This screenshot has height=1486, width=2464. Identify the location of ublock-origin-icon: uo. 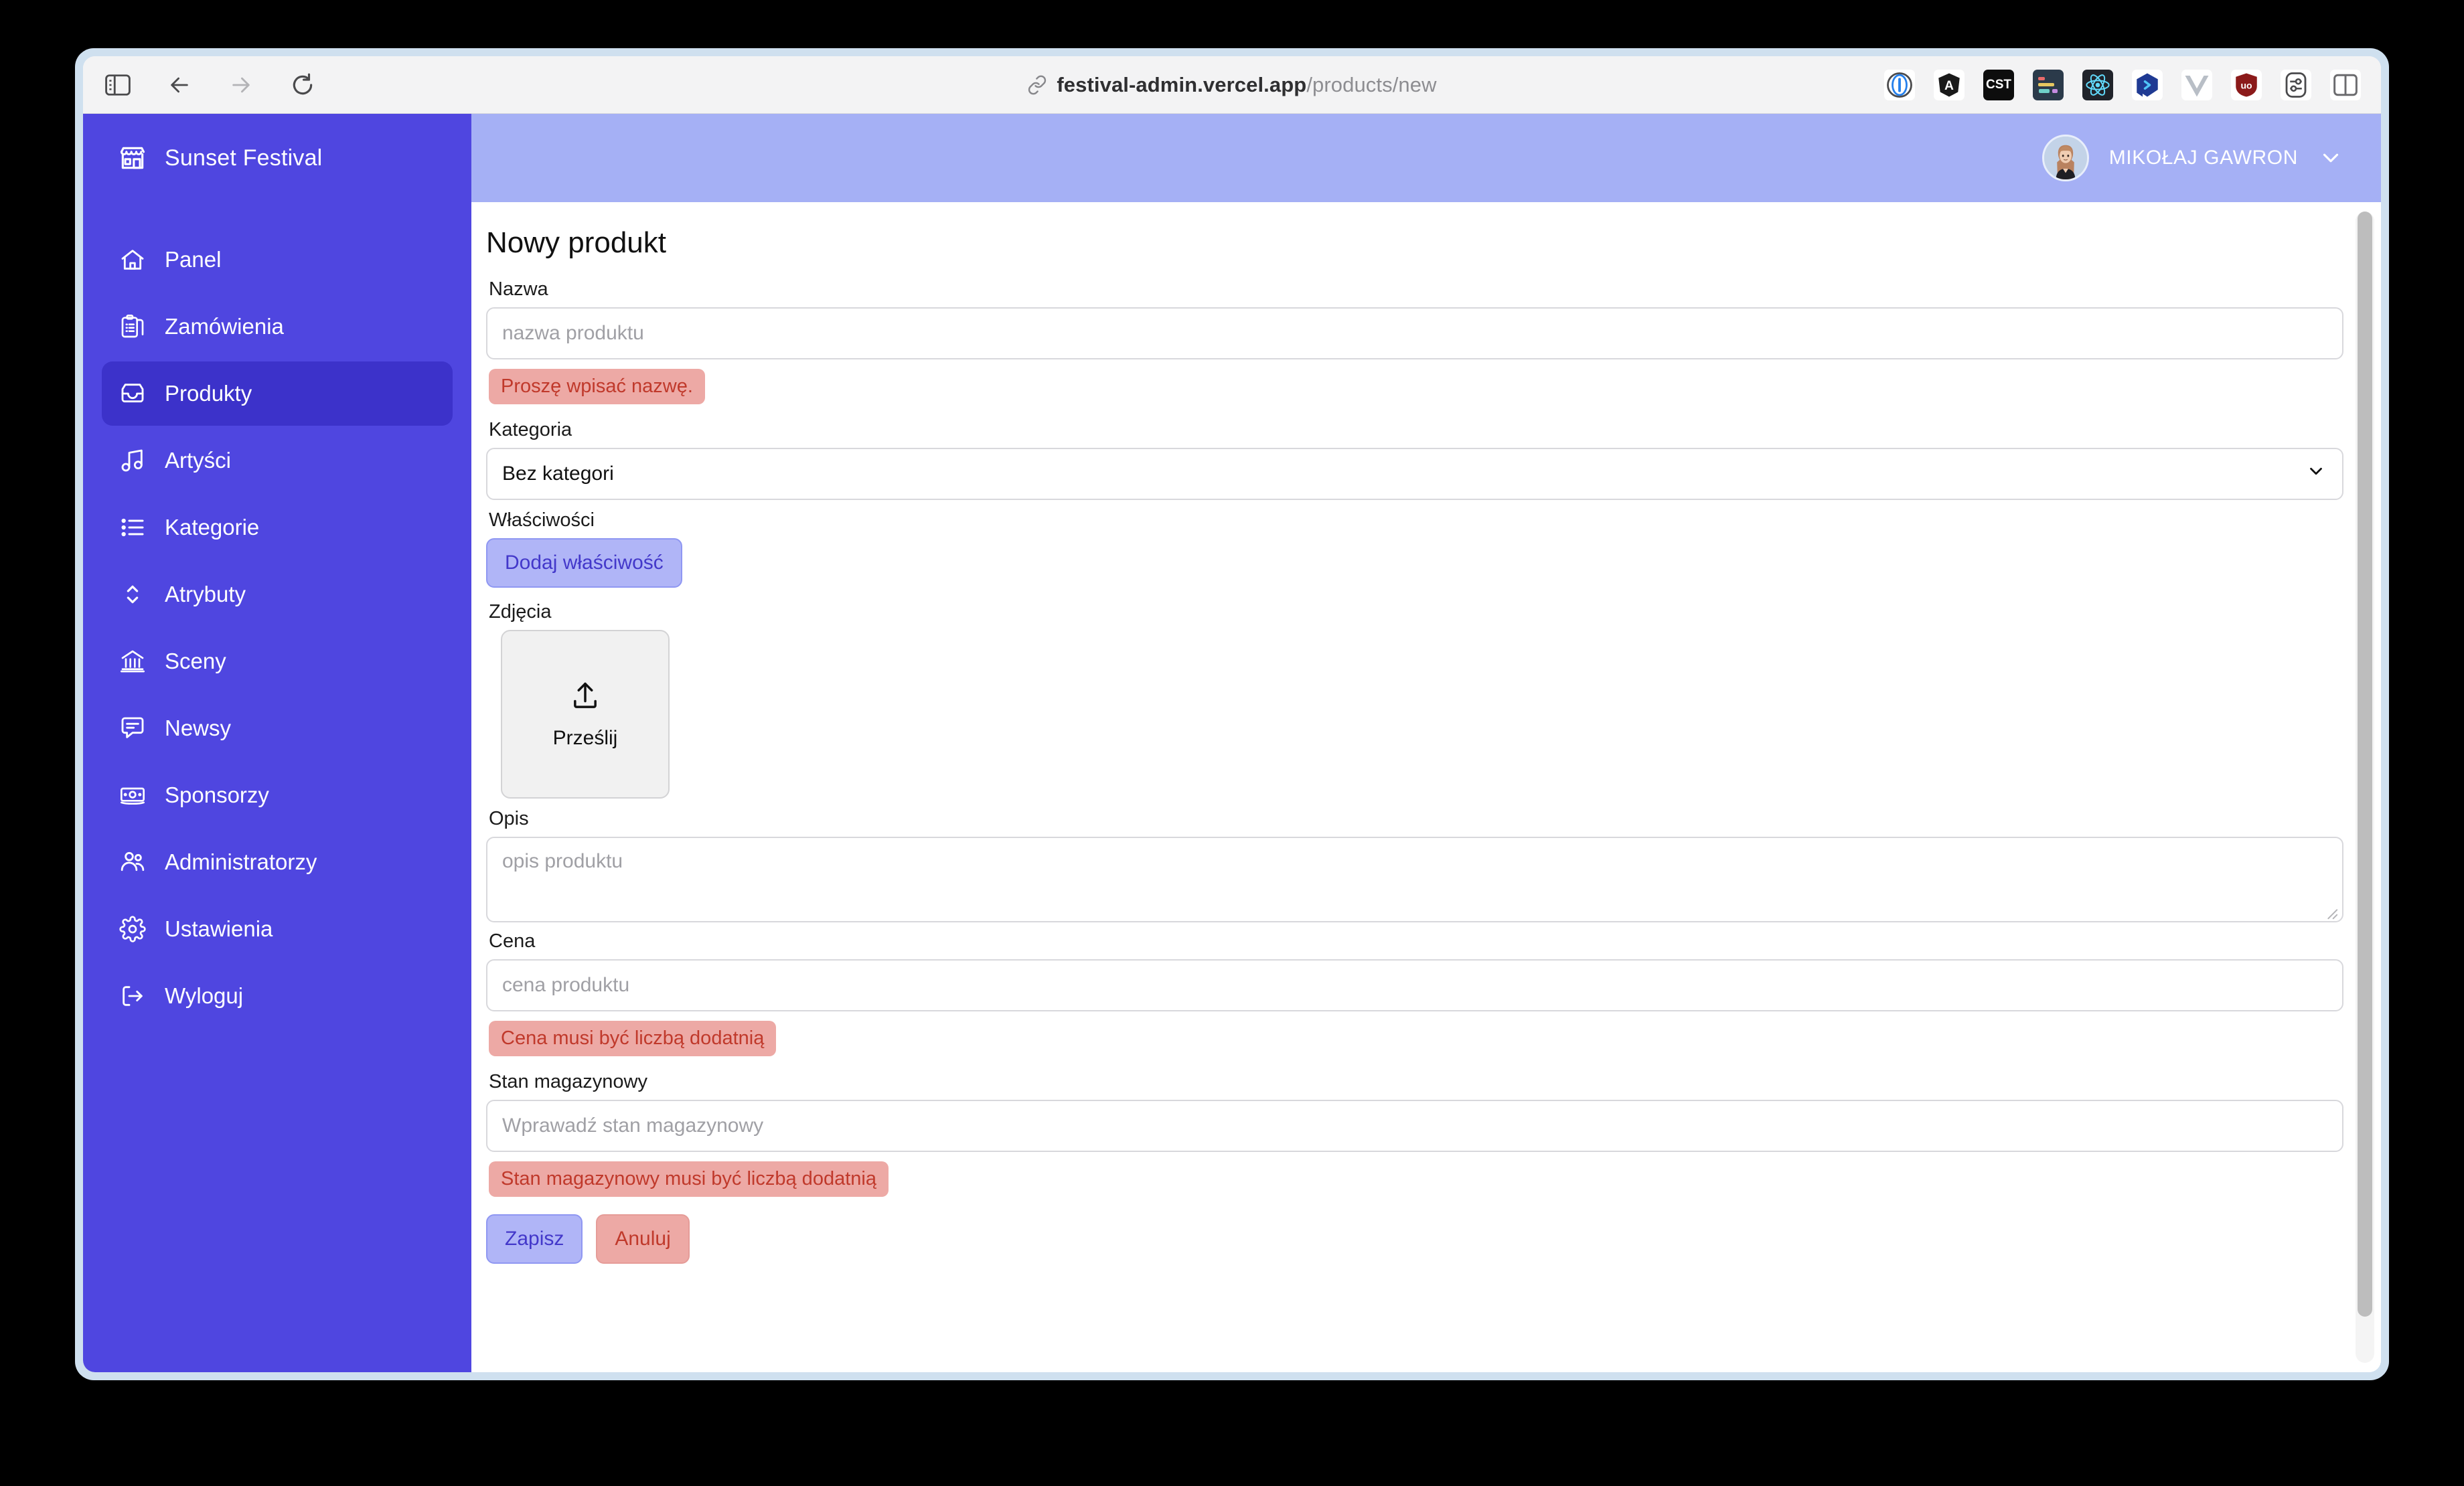
(2246, 84).